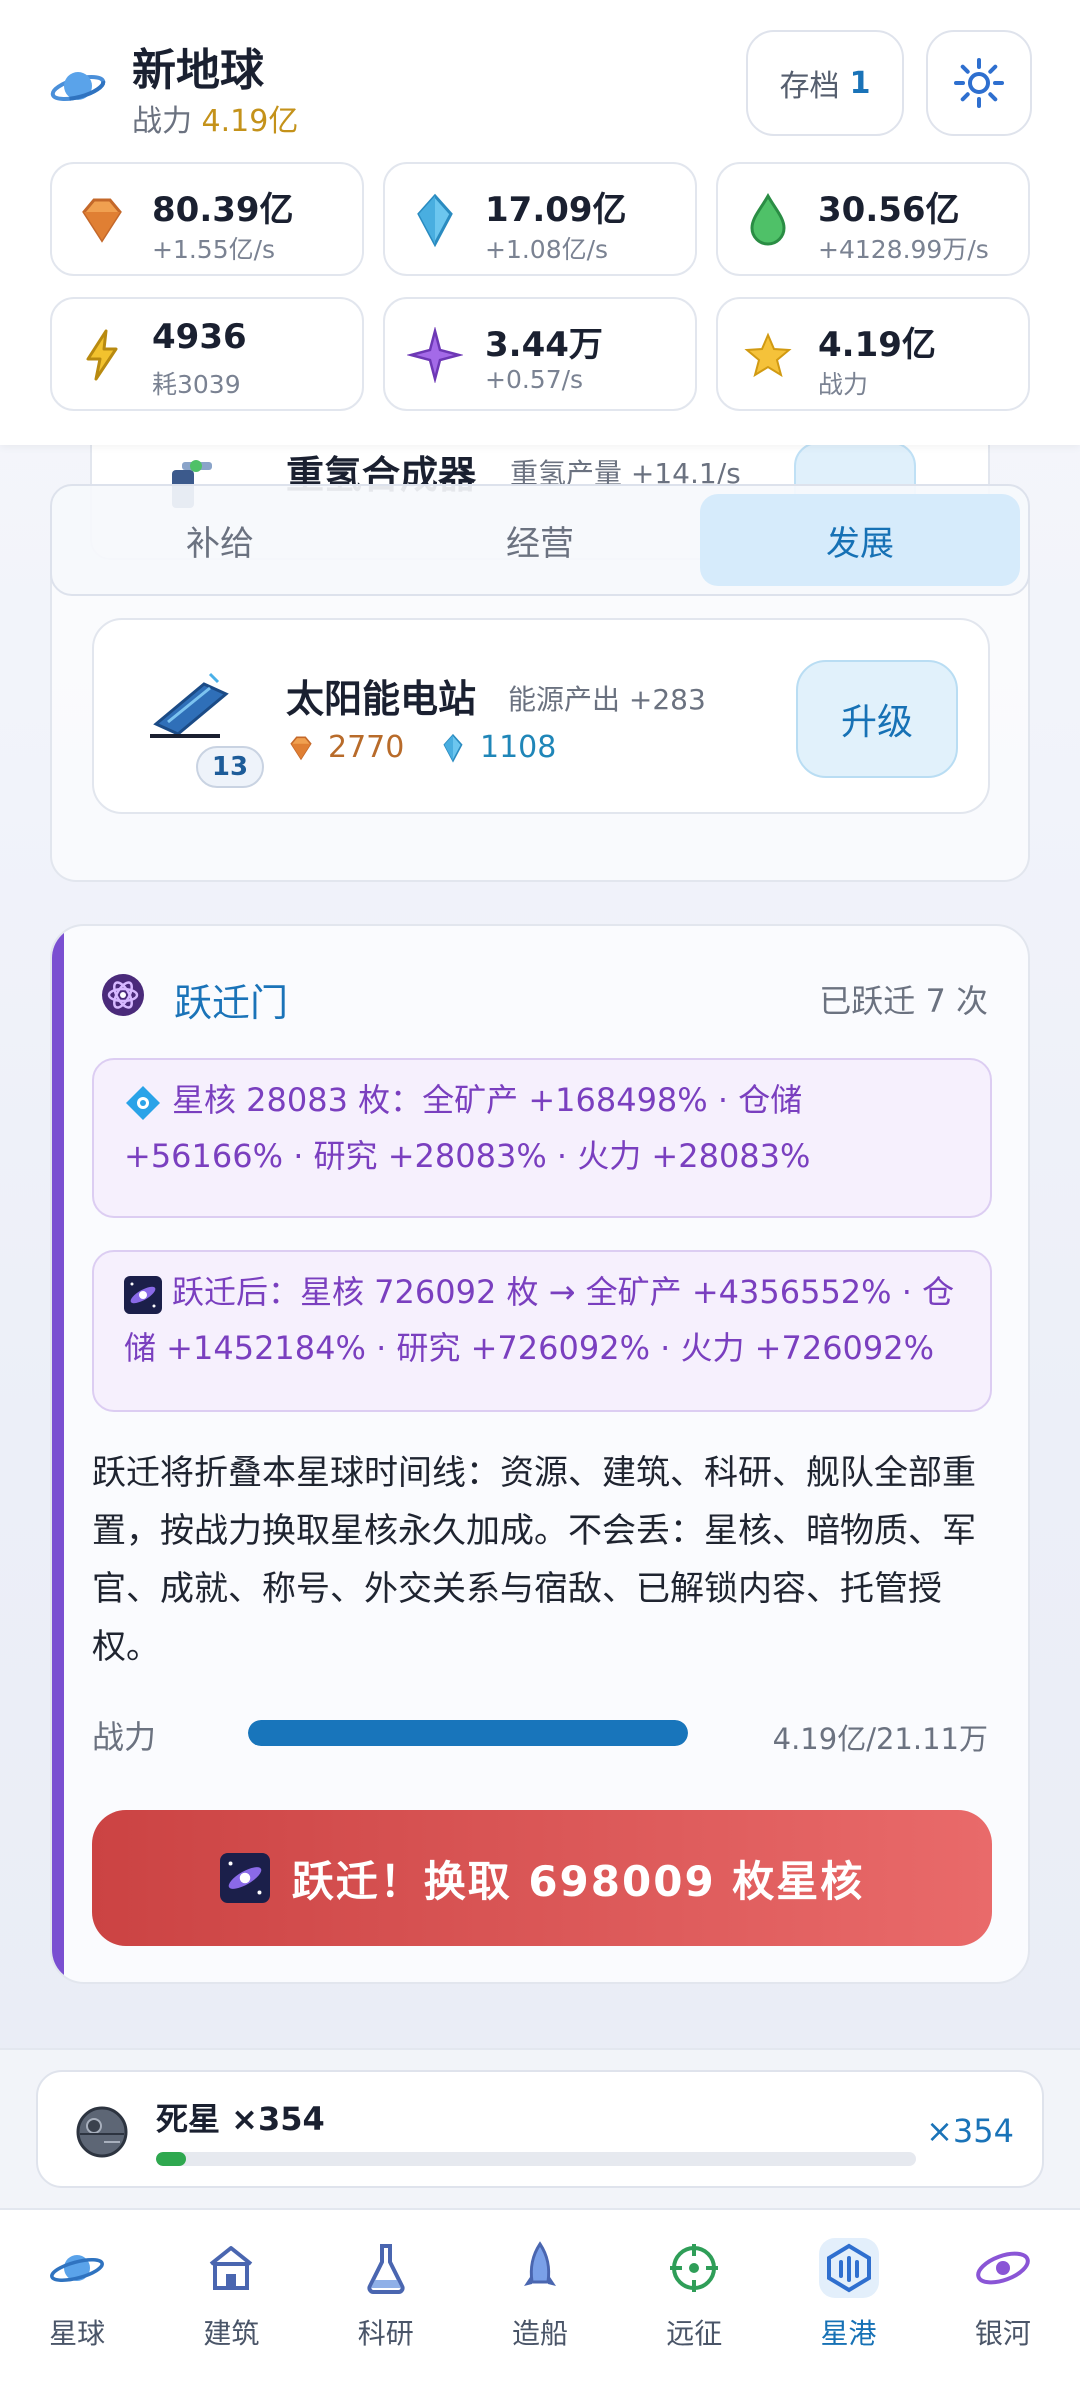 This screenshot has height=2400, width=1080. I want to click on power-progress-fill, so click(468, 1733).